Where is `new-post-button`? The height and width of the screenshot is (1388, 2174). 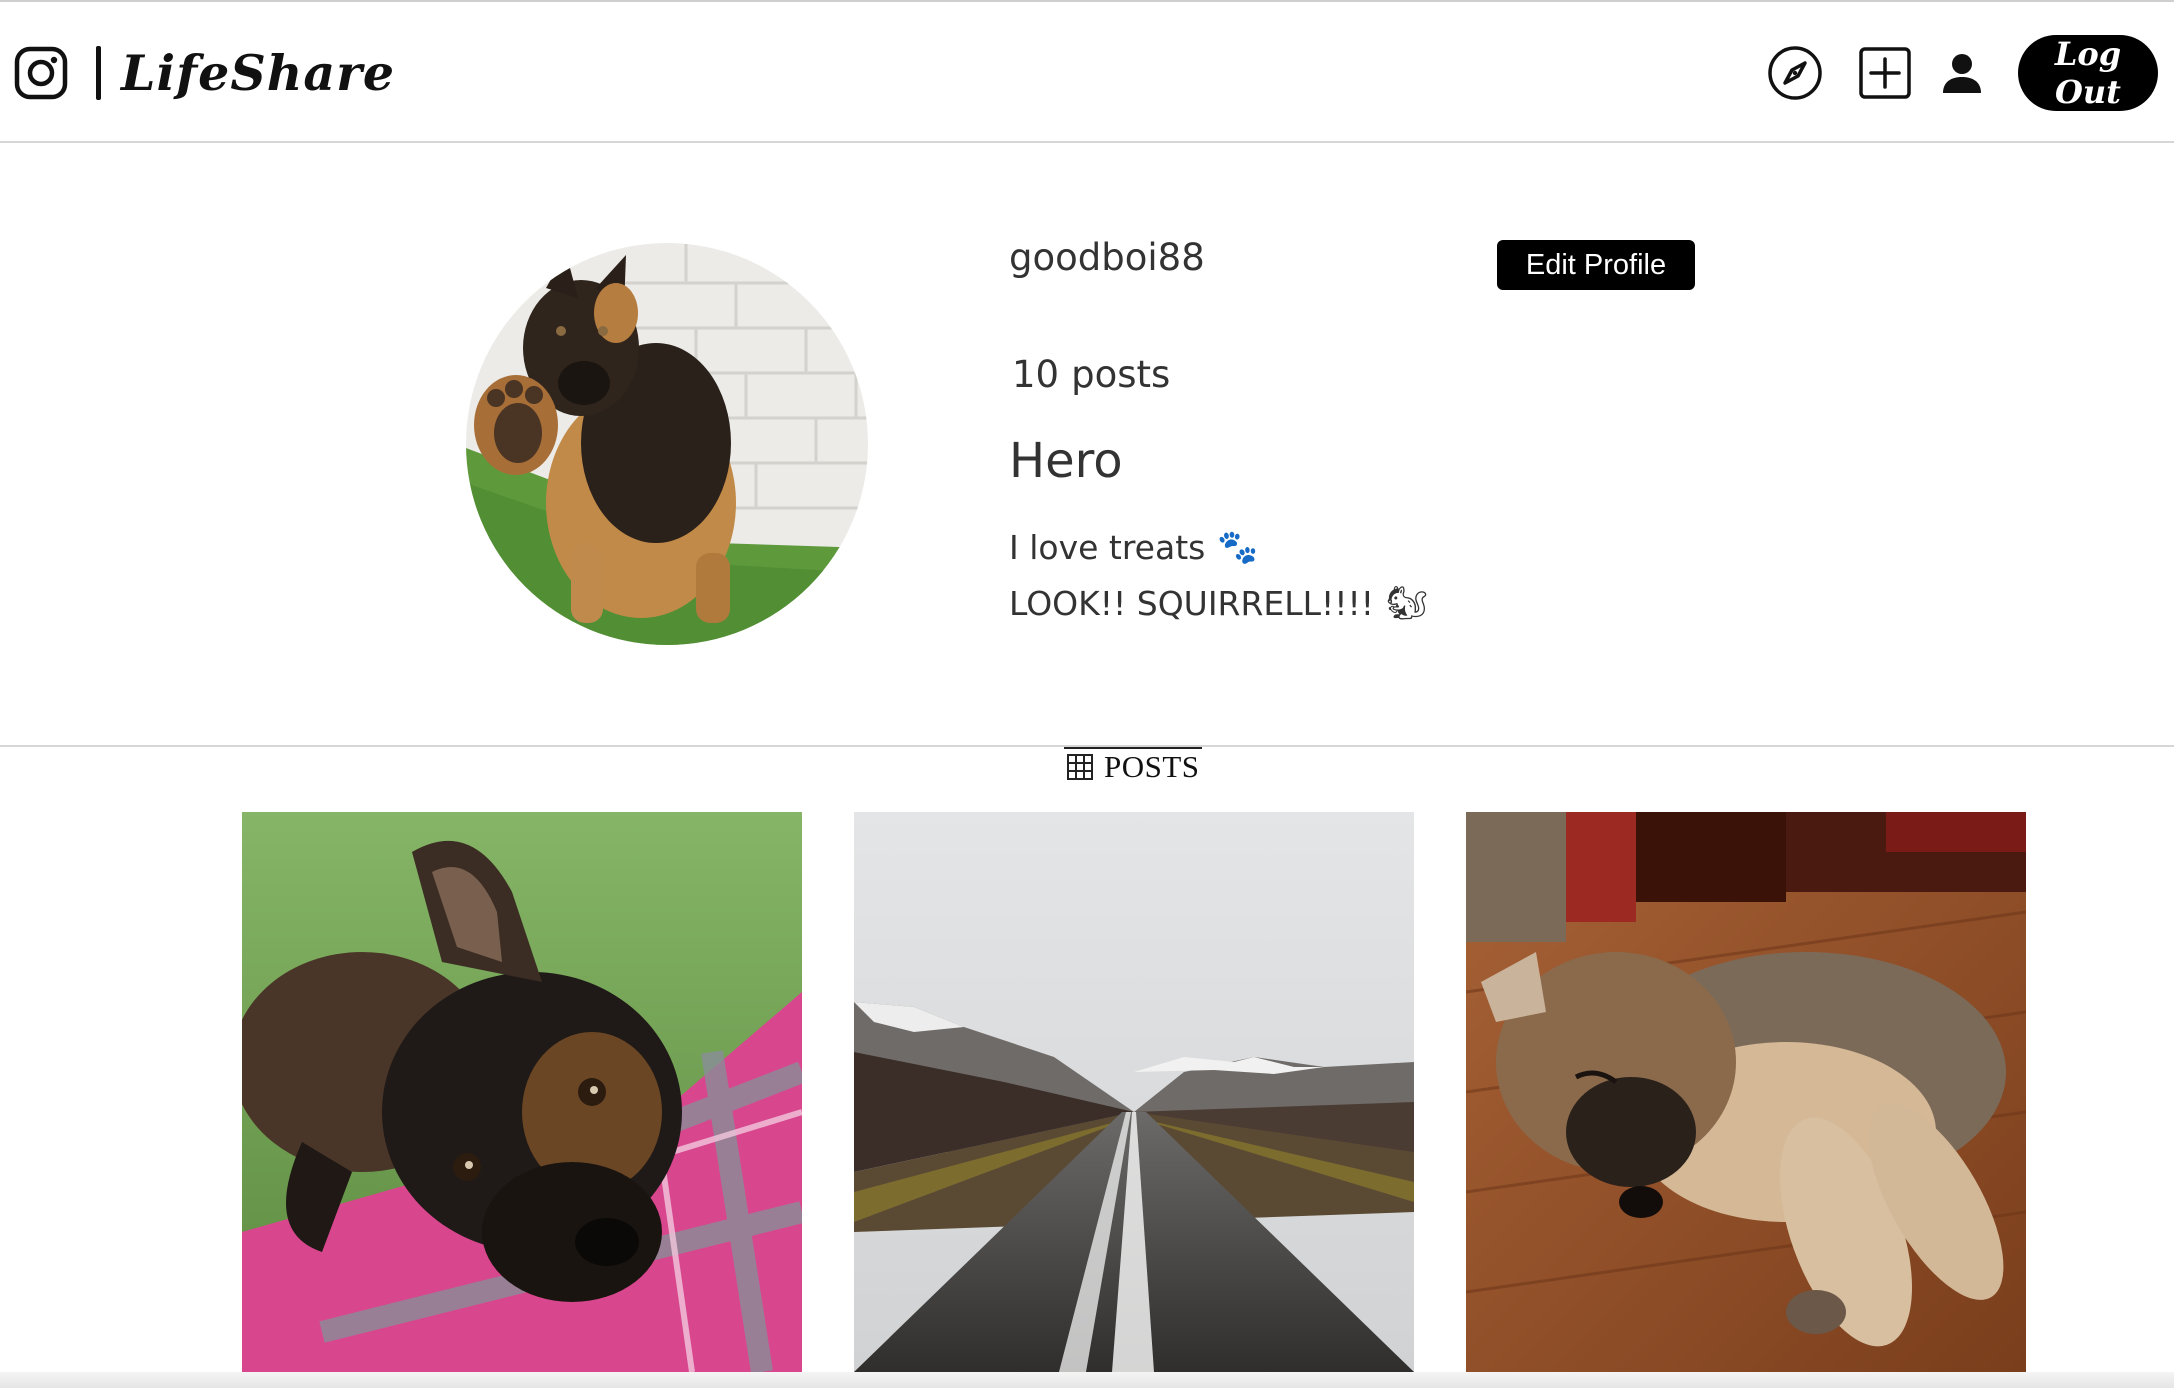 new-post-button is located at coordinates (1885, 73).